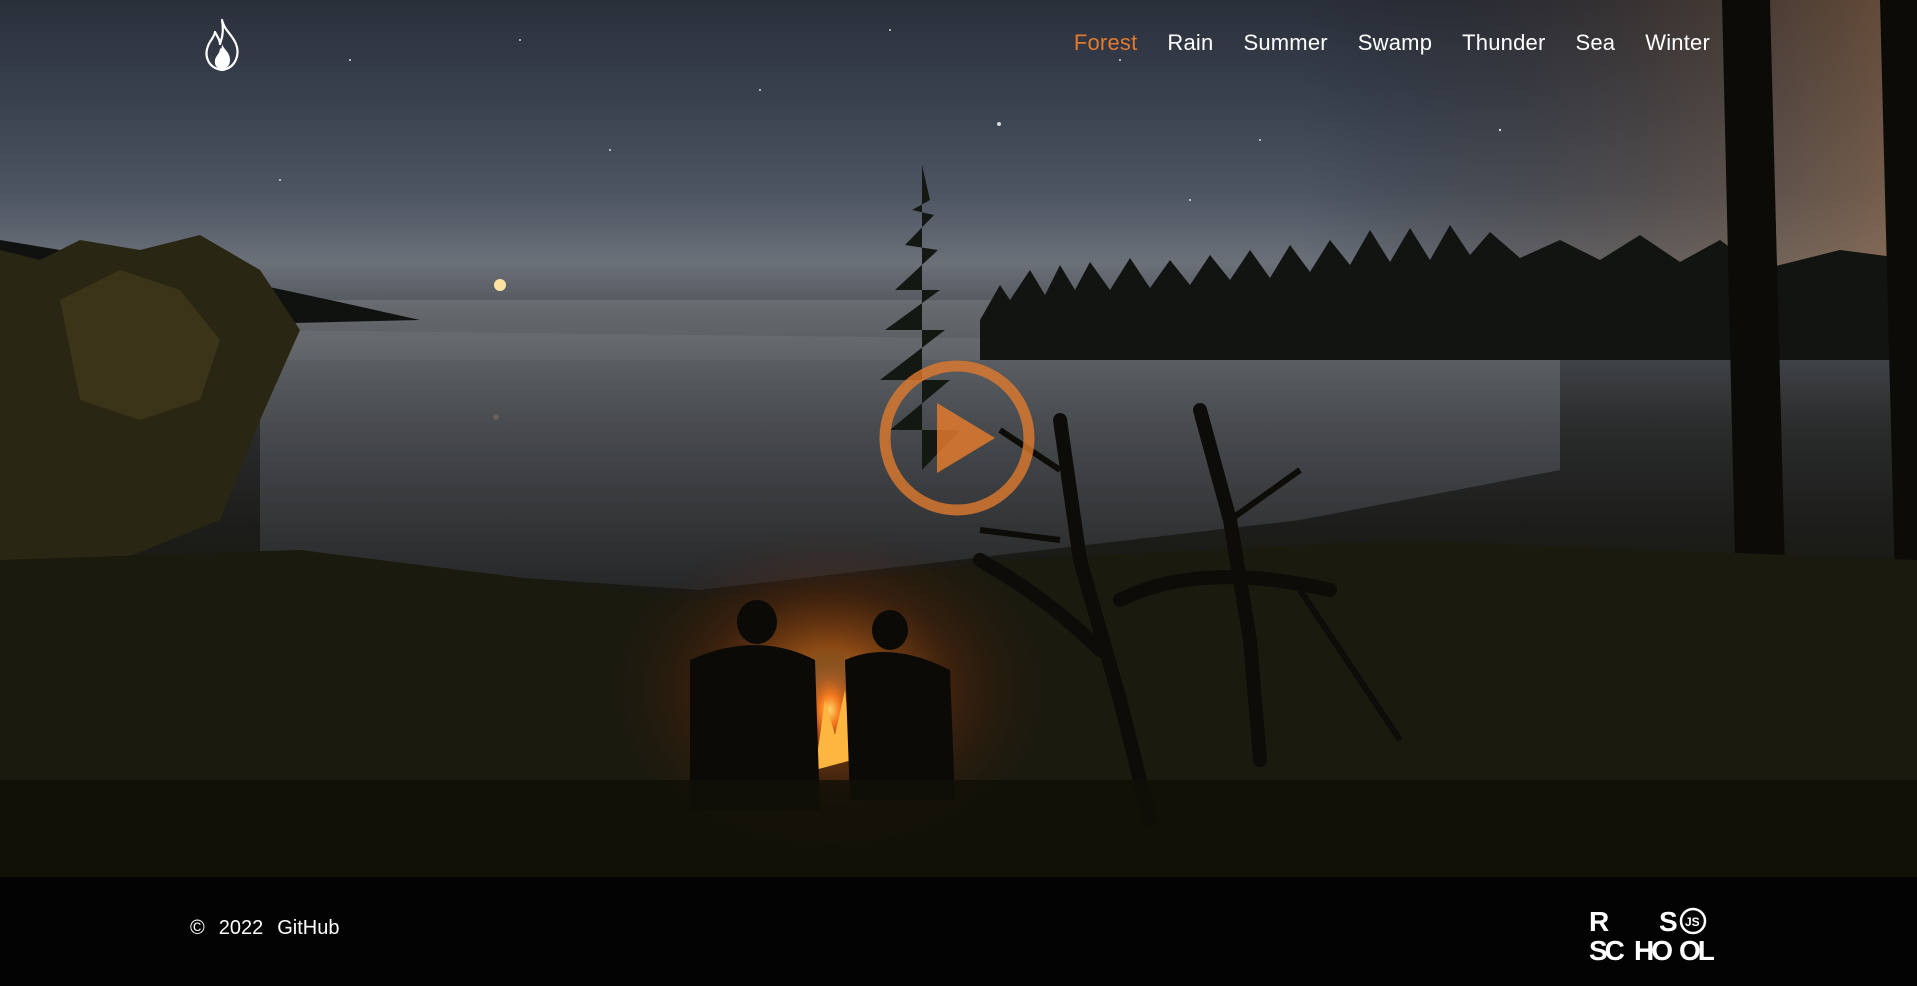  What do you see at coordinates (1599, 921) in the screenshot?
I see `rs-logo-letter-r: R` at bounding box center [1599, 921].